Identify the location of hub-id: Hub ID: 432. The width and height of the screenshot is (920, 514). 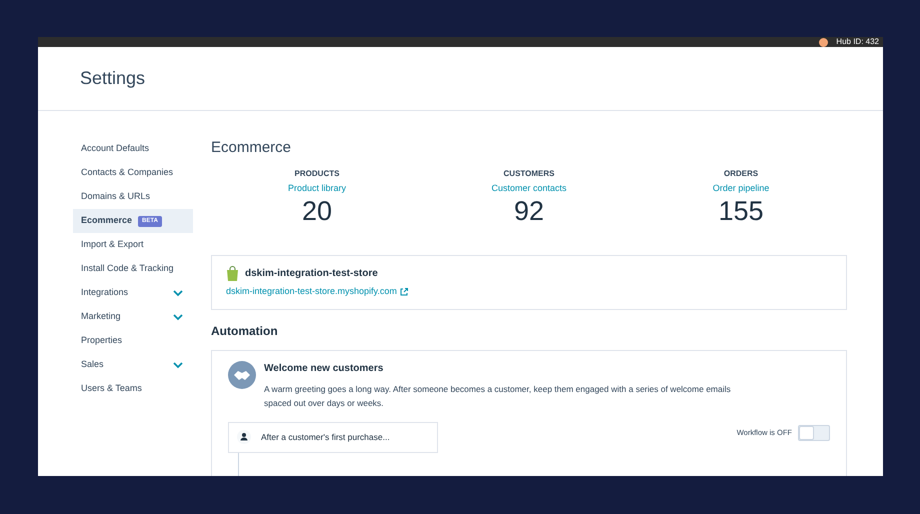
(857, 42).